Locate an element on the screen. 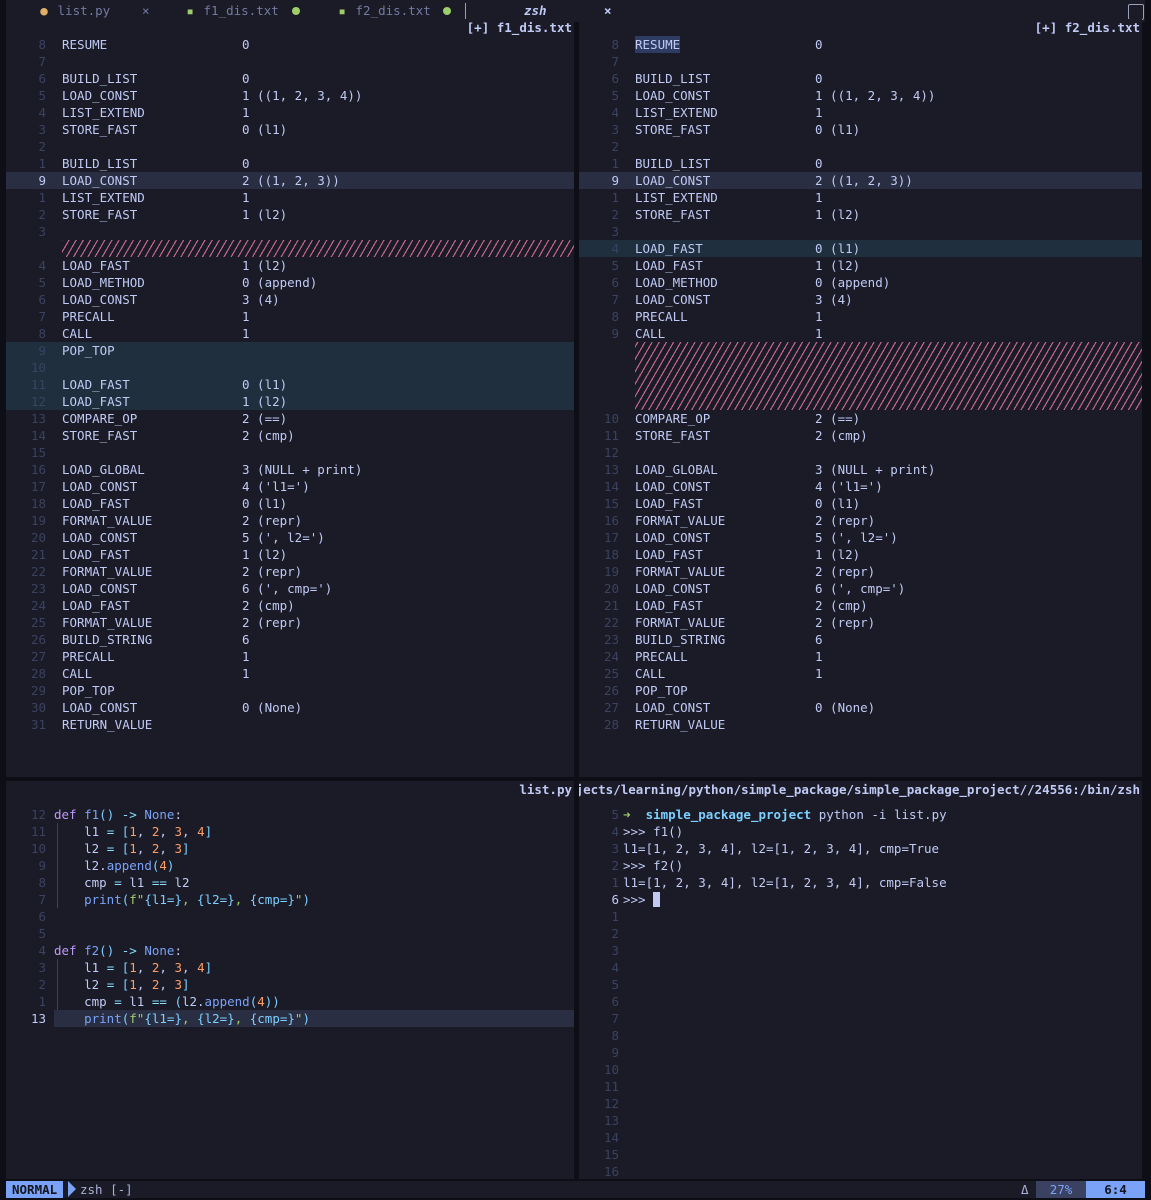 The height and width of the screenshot is (1200, 1151). bytecode-line: 18 LOAD_FAST 0 (l1) is located at coordinates (290, 503).